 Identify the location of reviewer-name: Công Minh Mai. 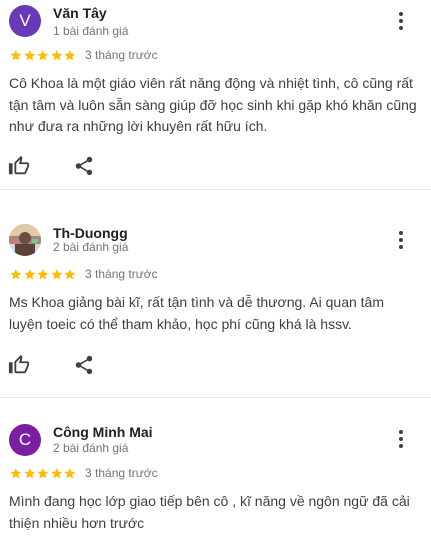
(103, 432).